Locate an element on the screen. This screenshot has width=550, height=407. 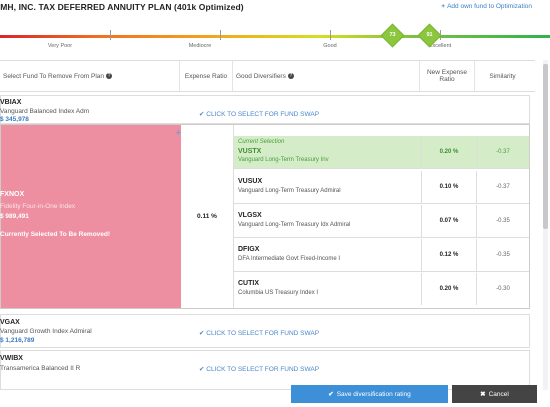
col-header-good: Good Diversifiers? is located at coordinates (326, 76).